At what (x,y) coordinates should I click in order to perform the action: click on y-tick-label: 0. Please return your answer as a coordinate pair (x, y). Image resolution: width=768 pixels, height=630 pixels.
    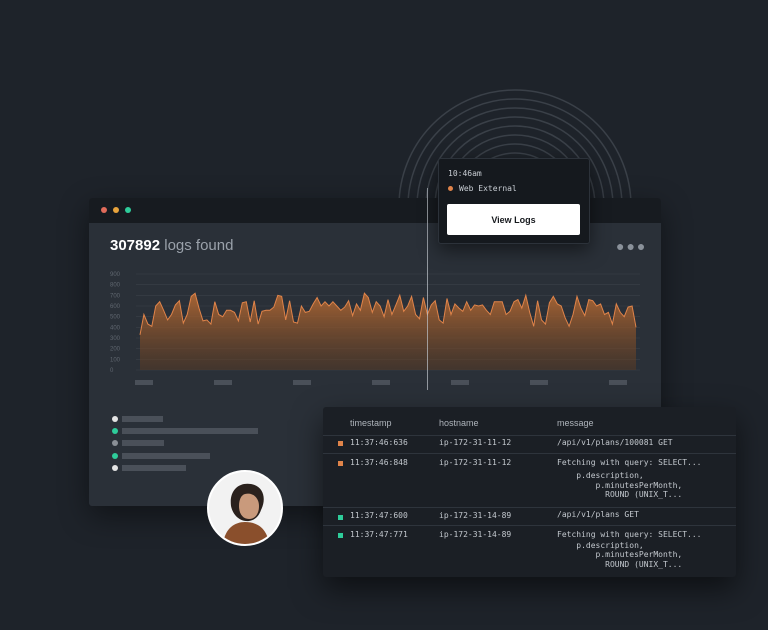
    Looking at the image, I should click on (112, 371).